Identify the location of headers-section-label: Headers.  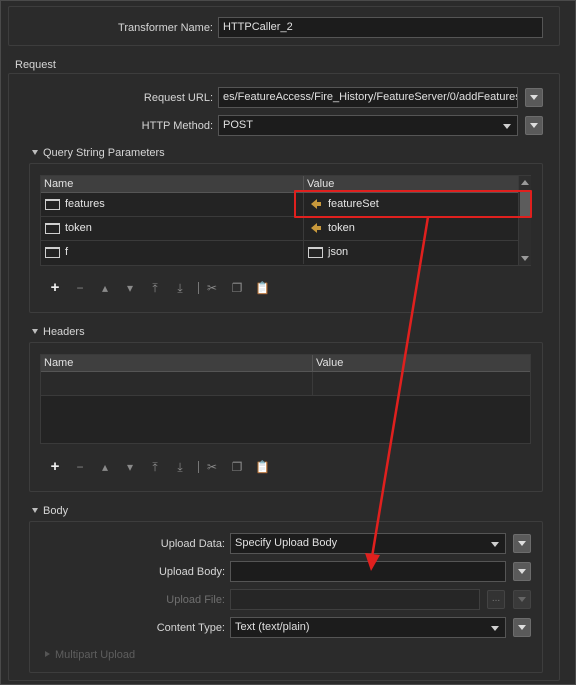
(64, 332).